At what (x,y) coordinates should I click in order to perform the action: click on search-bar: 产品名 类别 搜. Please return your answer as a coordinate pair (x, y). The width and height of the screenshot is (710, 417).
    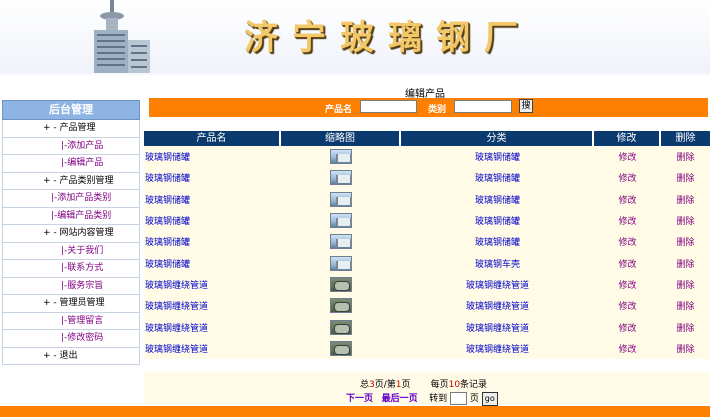
    Looking at the image, I should click on (428, 107).